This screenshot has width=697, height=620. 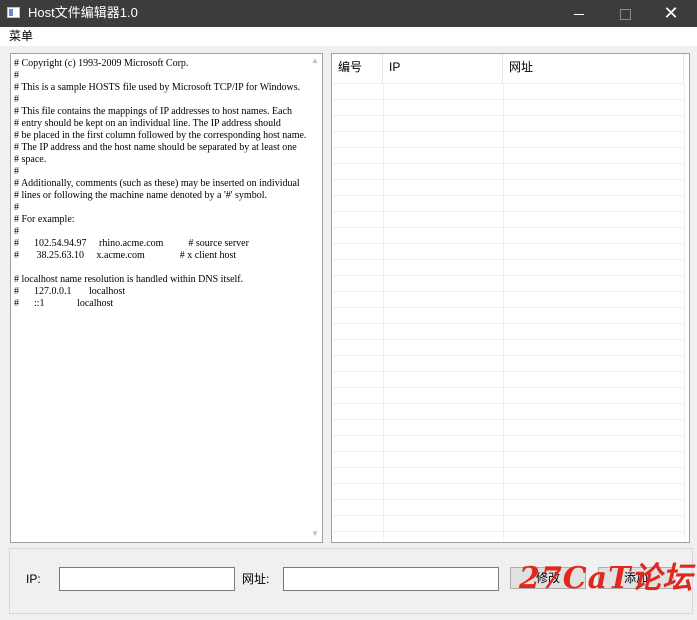 I want to click on maximize-button, so click(x=625, y=13).